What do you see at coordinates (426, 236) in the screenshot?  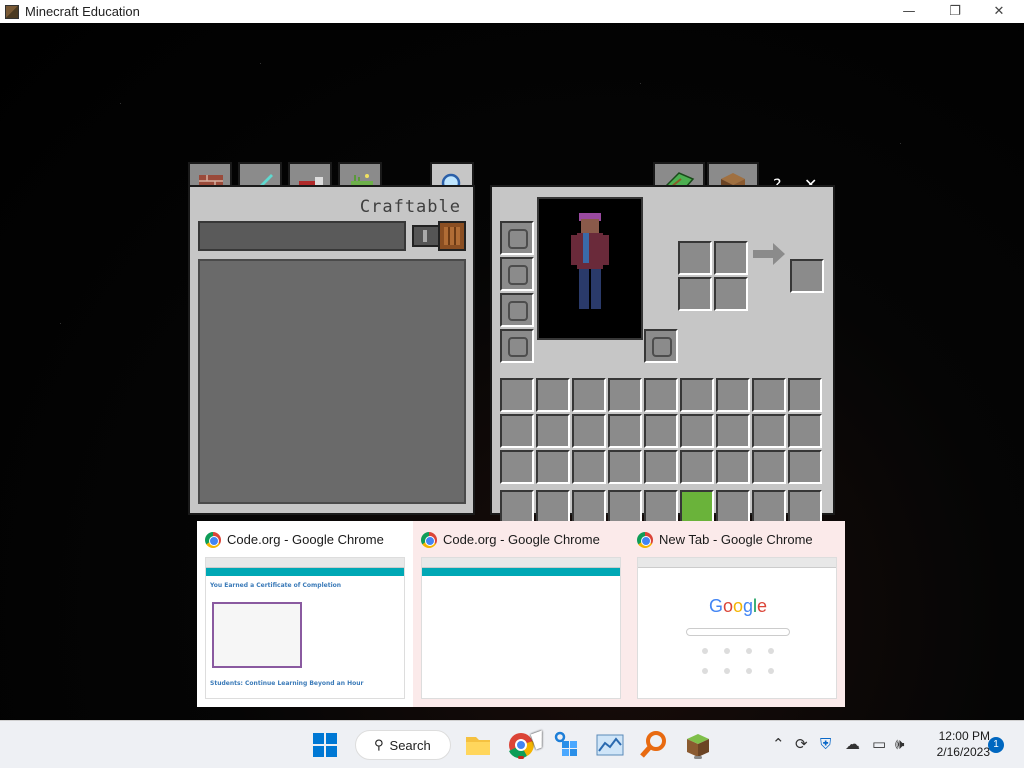 I see `craftable-toggle` at bounding box center [426, 236].